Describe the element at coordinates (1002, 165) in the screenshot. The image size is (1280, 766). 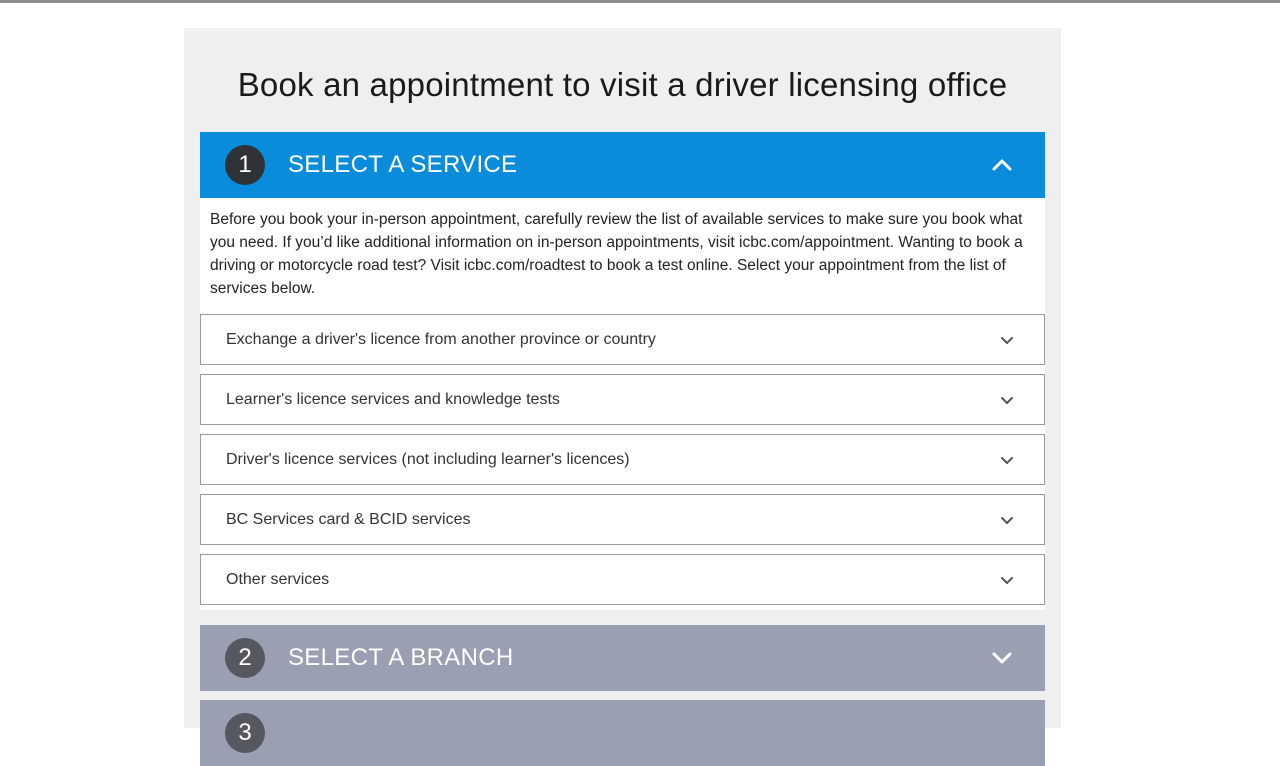
I see `chevron-up-icon` at that location.